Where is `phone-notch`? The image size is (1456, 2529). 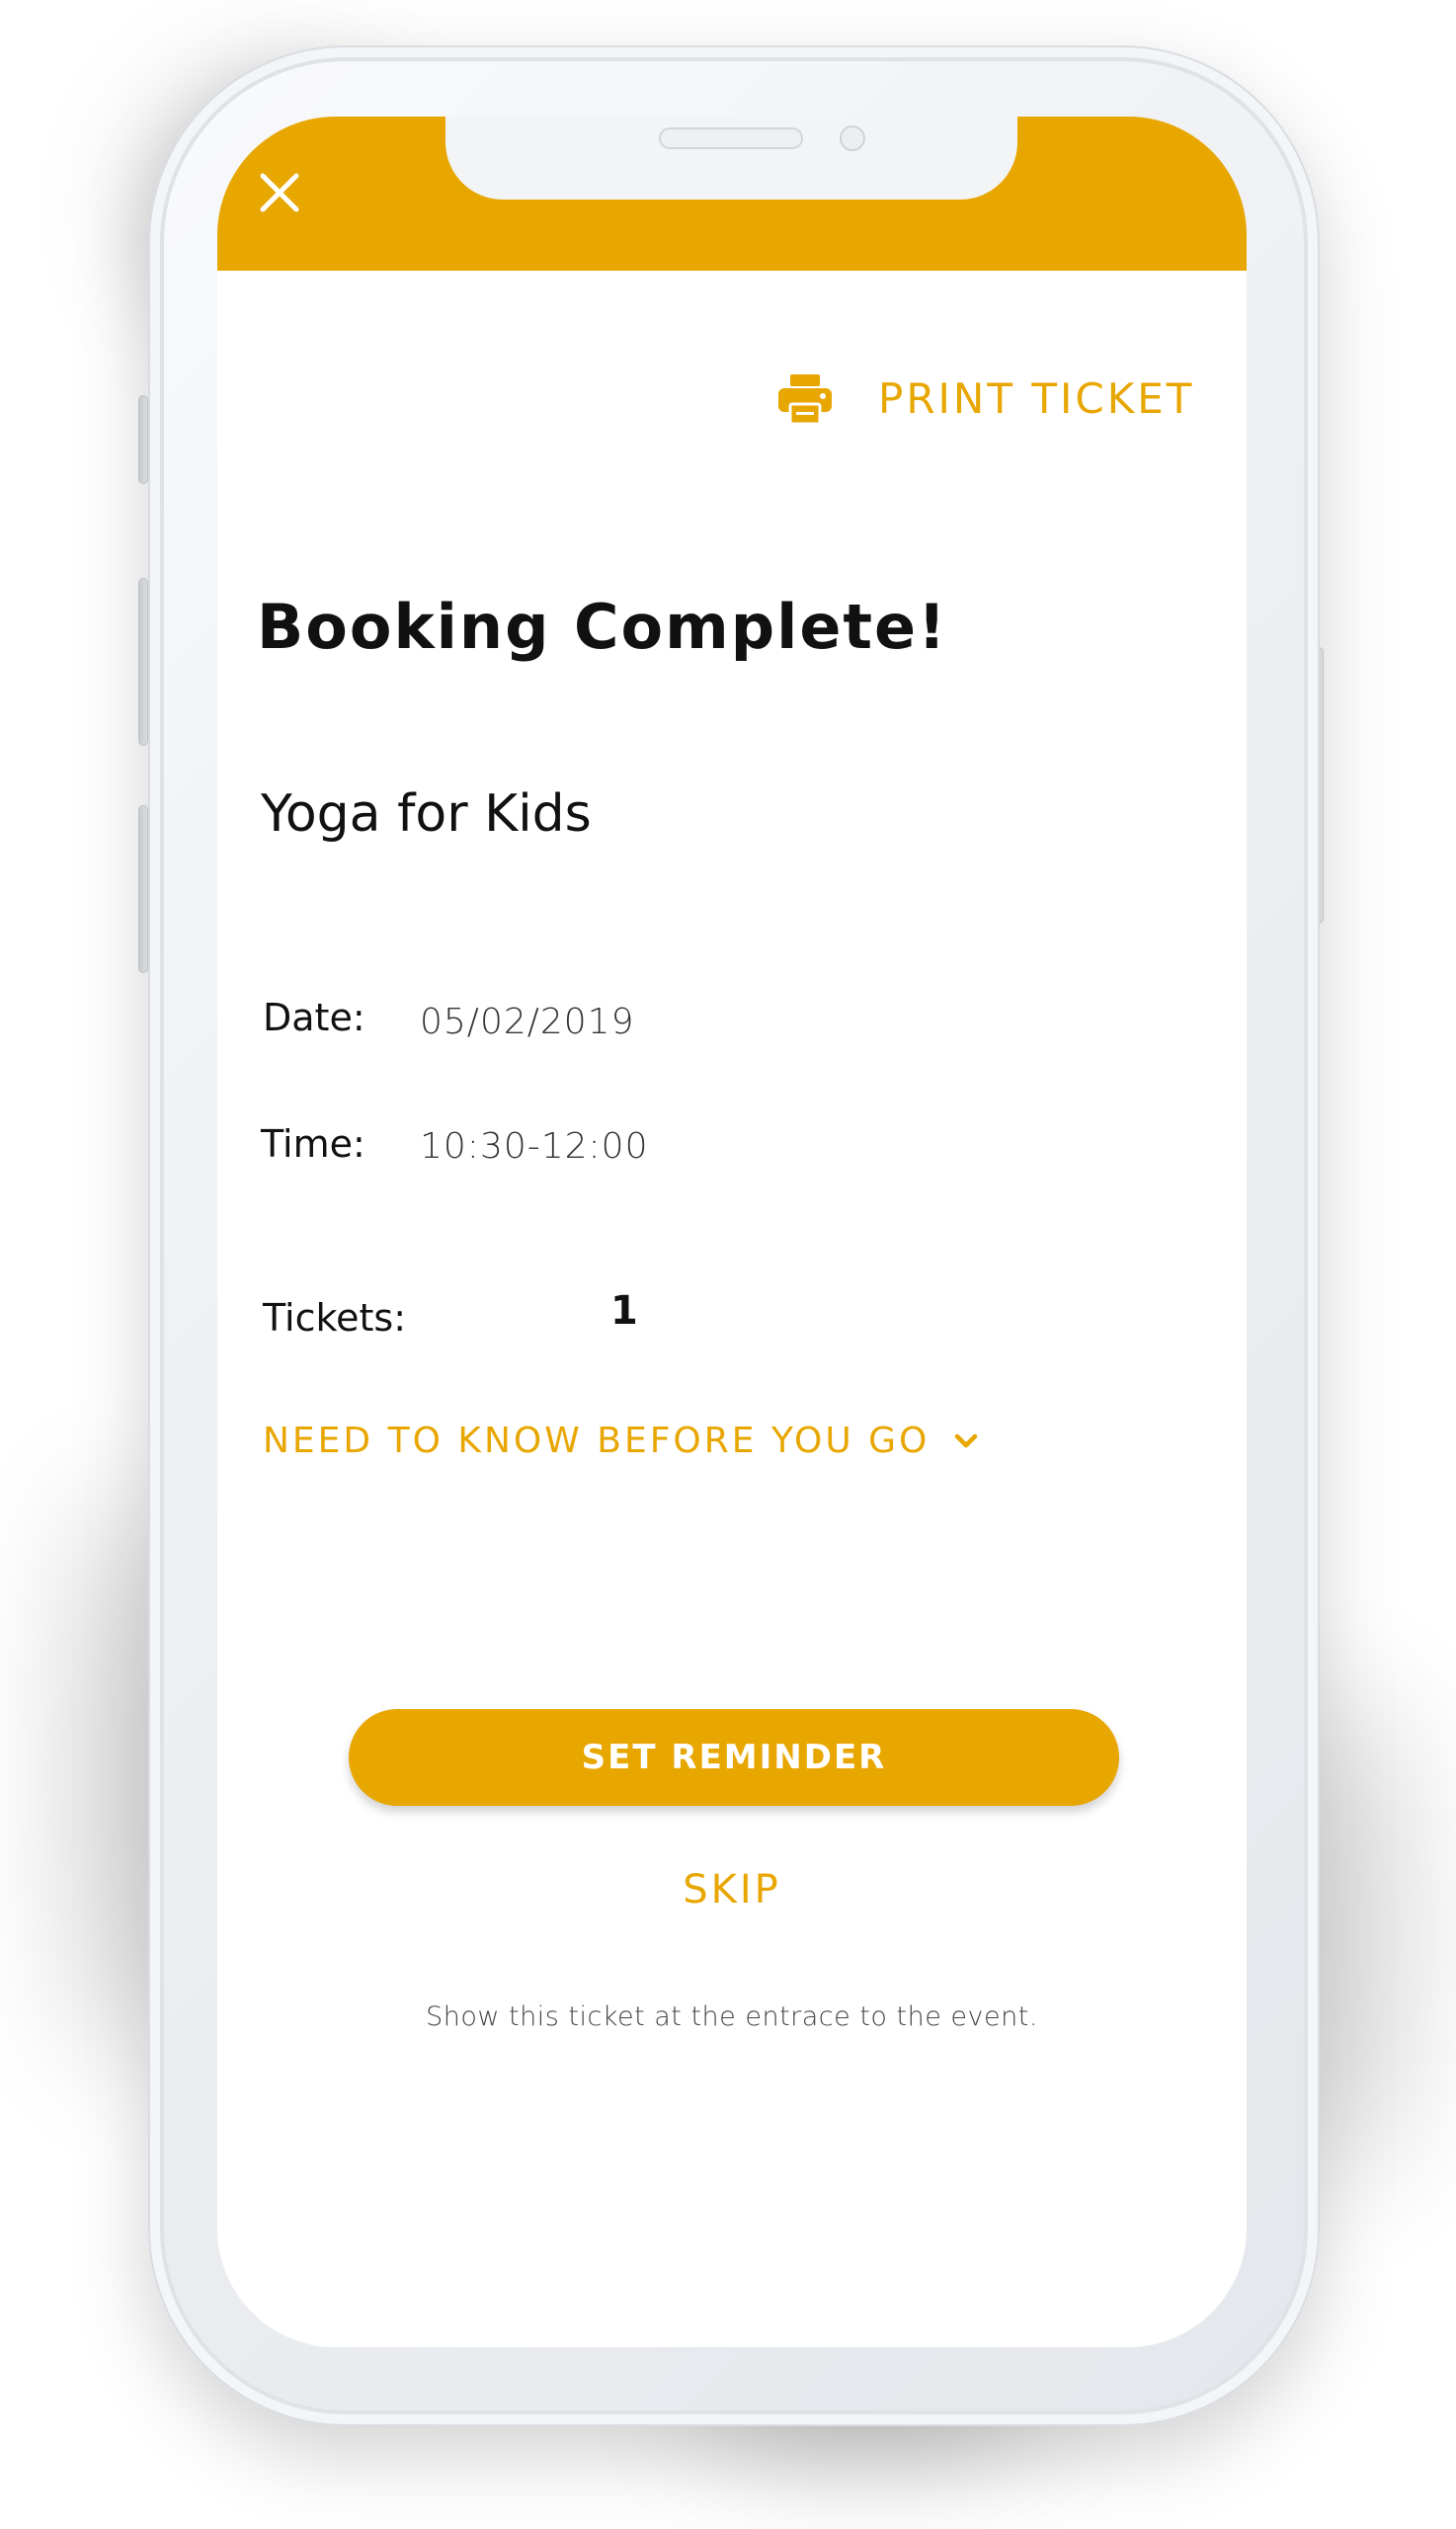 phone-notch is located at coordinates (731, 158).